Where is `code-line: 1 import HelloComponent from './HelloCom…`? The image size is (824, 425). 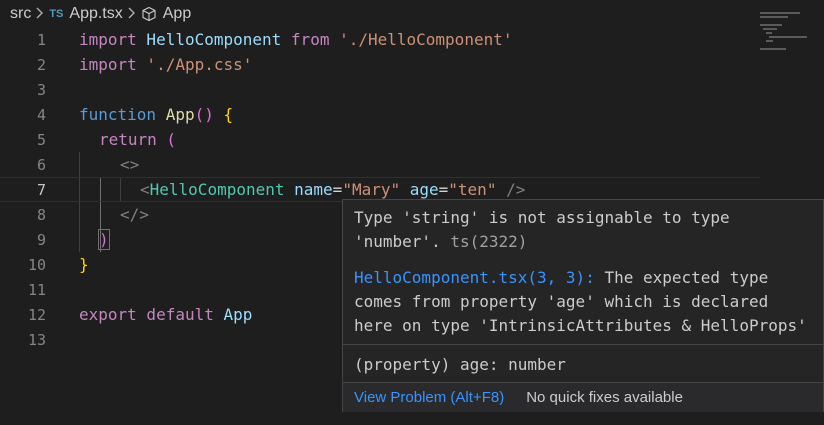 code-line: 1 import HelloComponent from './HelloCom… is located at coordinates (380, 39).